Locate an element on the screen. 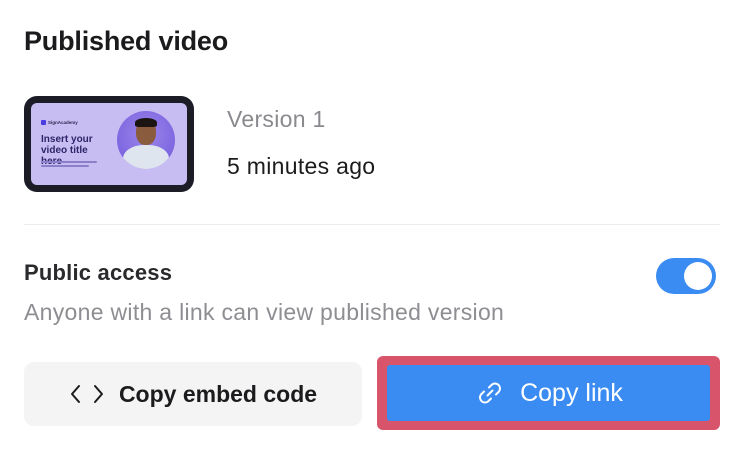 This screenshot has height=456, width=744. link-chain-icon is located at coordinates (490, 393).